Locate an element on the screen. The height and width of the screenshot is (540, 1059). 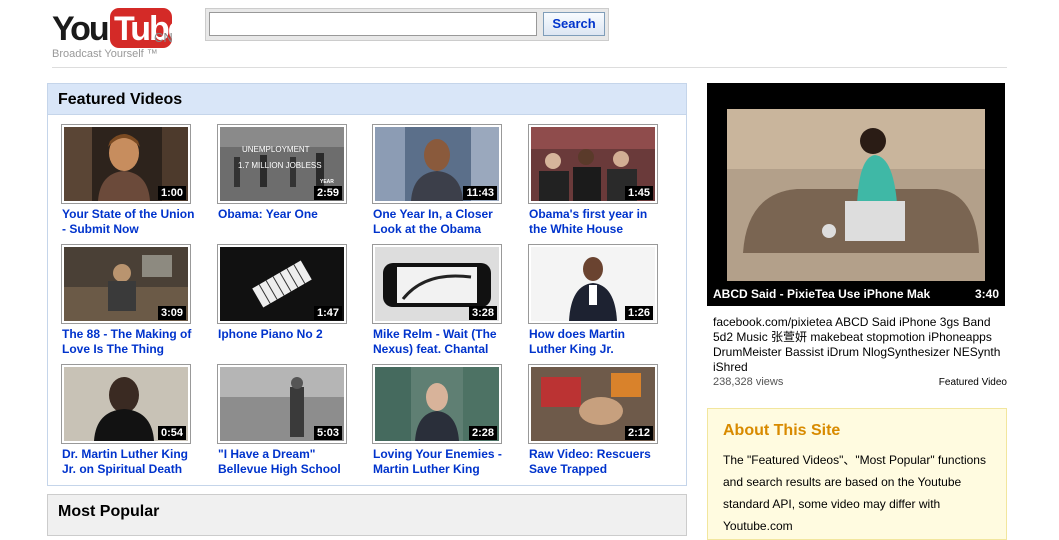
logo-region: CN is located at coordinates (163, 37).